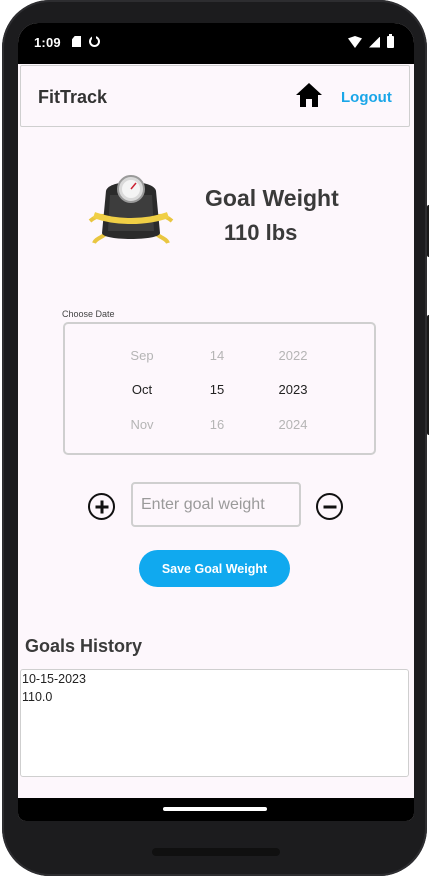 This screenshot has width=429, height=878. Describe the element at coordinates (261, 232) in the screenshot. I see `goal-weight-value: 110 lbs` at that location.